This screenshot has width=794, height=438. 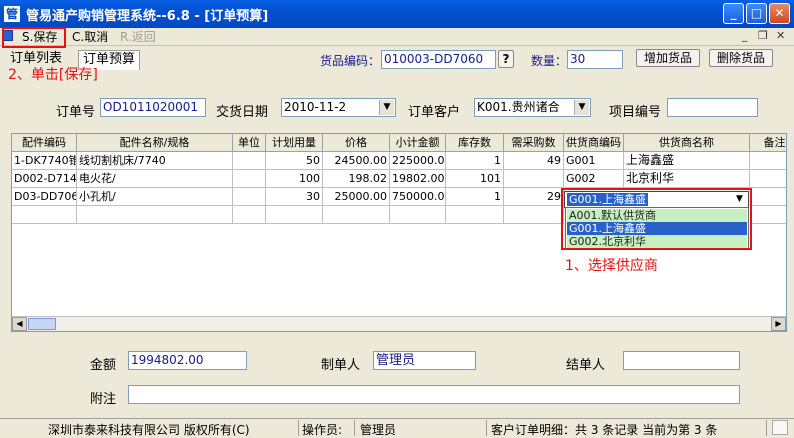 I want to click on project-no-input, so click(x=712, y=107).